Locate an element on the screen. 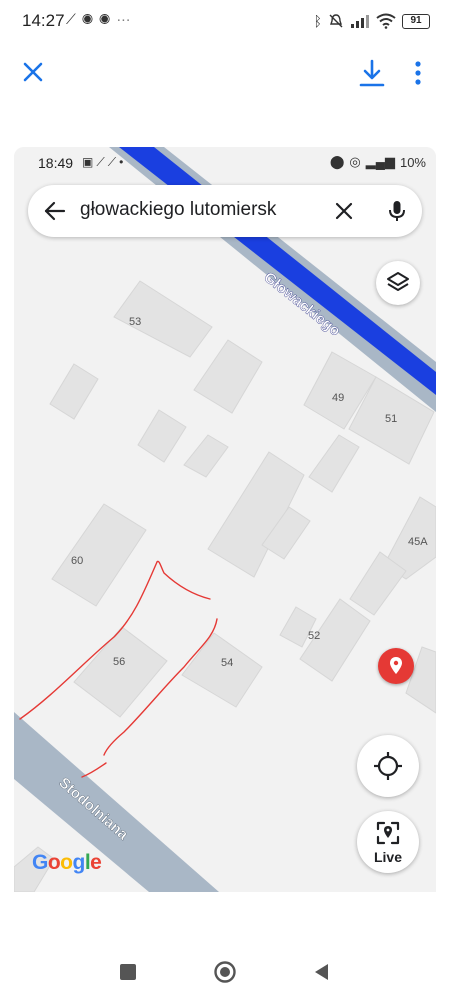 This screenshot has height=1000, width=450. home-circle-icon is located at coordinates (225, 972).